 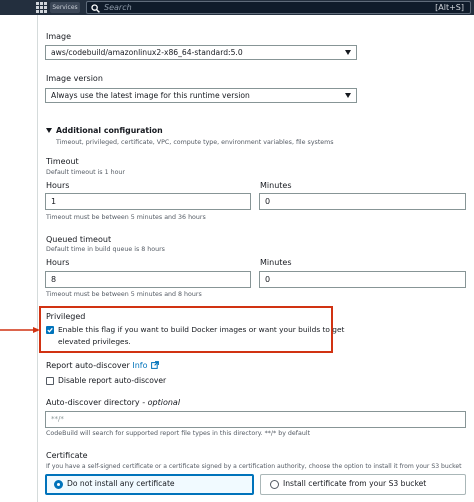 What do you see at coordinates (274, 484) in the screenshot?
I see `radio-unselected-icon` at bounding box center [274, 484].